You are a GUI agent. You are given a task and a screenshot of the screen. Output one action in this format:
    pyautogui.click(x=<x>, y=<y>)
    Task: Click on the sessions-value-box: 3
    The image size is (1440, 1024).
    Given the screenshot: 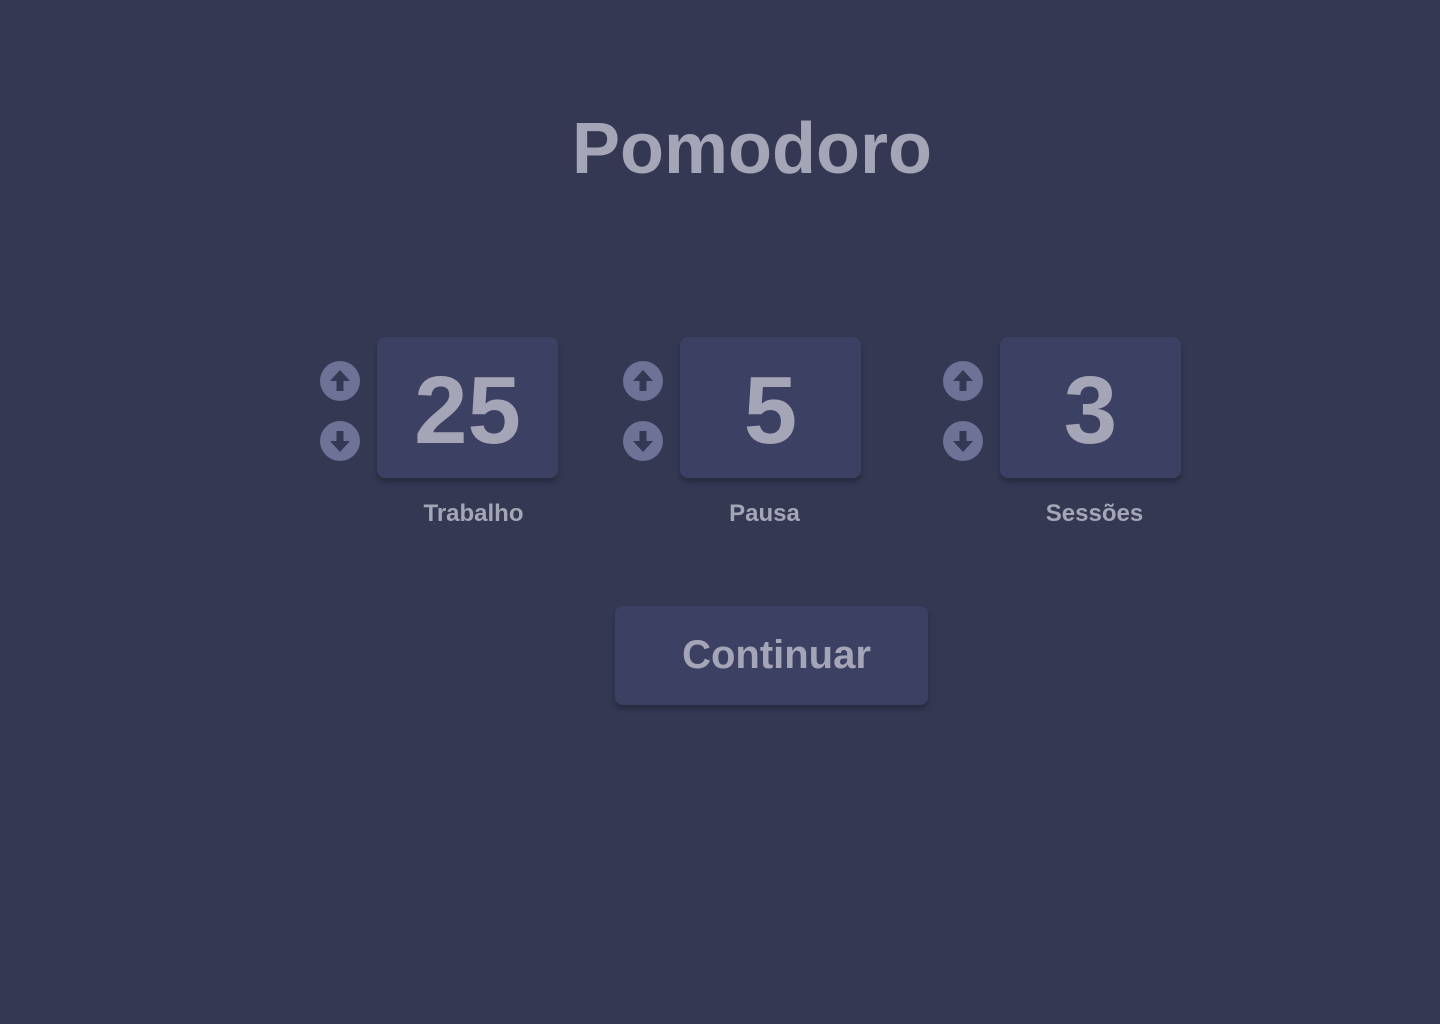 What is the action you would take?
    pyautogui.click(x=1090, y=407)
    